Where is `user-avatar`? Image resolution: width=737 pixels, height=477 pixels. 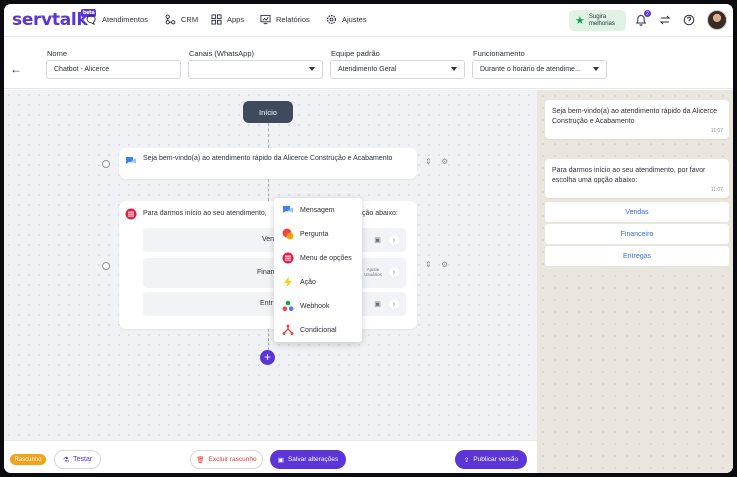
user-avatar is located at coordinates (717, 20).